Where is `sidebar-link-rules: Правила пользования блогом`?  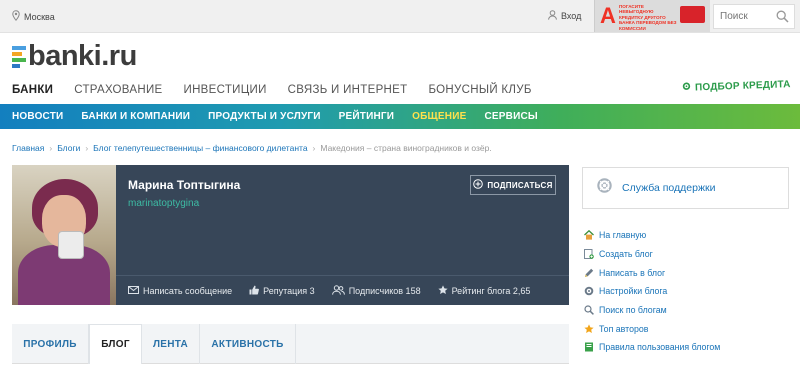 sidebar-link-rules: Правила пользования блогом is located at coordinates (652, 347).